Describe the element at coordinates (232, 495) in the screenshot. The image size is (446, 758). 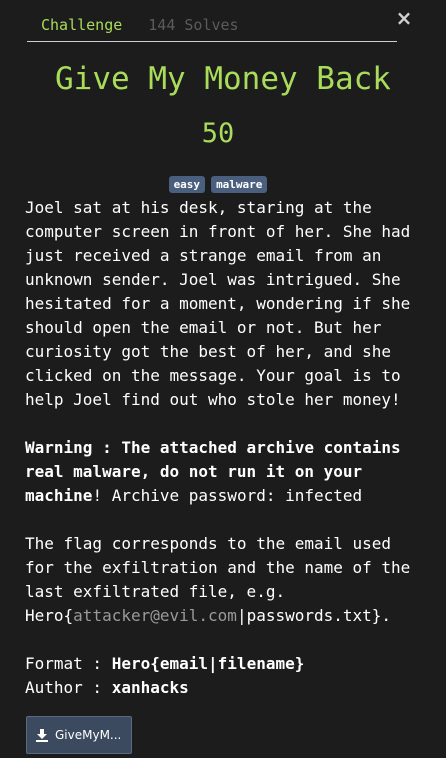
I see `archive-password: Archive password: infected` at that location.